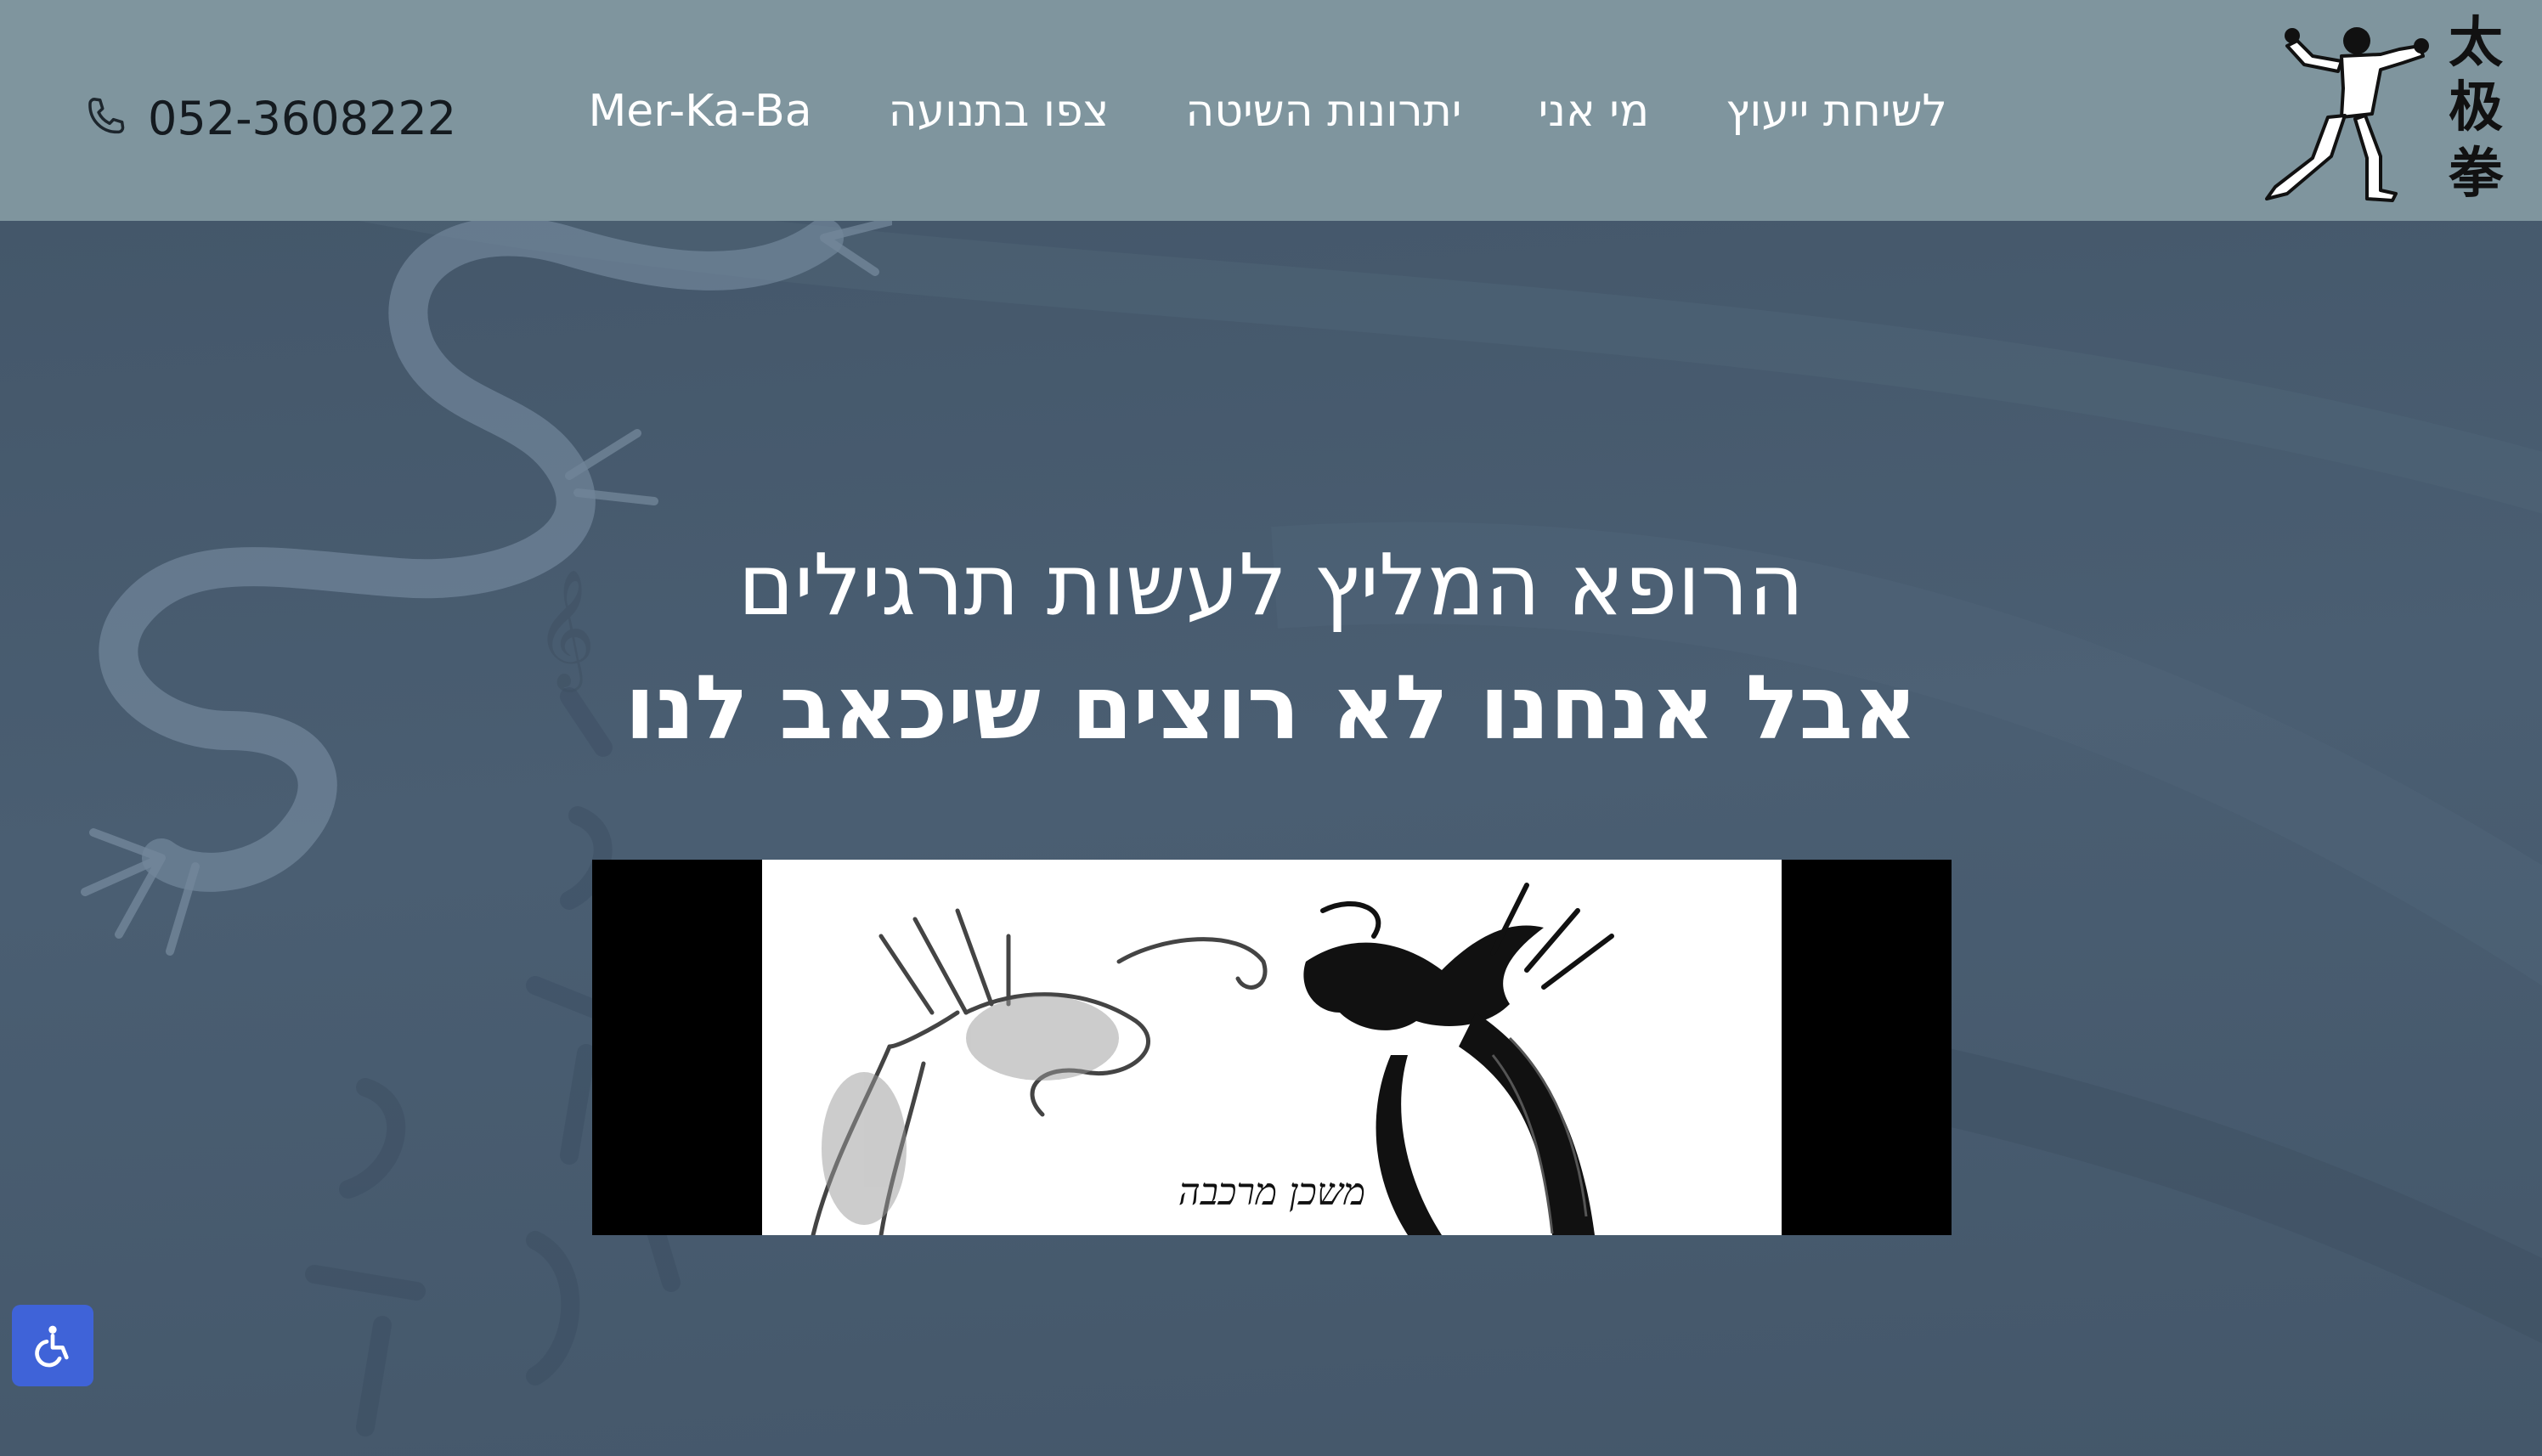 The height and width of the screenshot is (1456, 2542). Describe the element at coordinates (106, 116) in the screenshot. I see `phone-icon` at that location.